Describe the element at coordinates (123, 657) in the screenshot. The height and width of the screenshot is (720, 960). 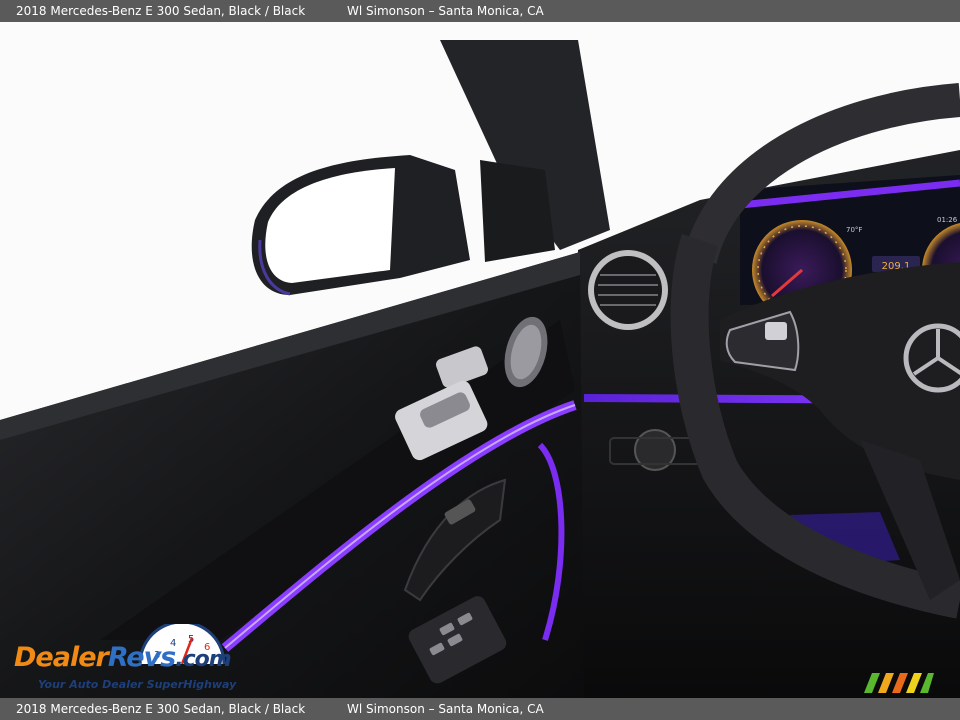
I see `dealerrevs-logo-text: DealerRevs.com` at that location.